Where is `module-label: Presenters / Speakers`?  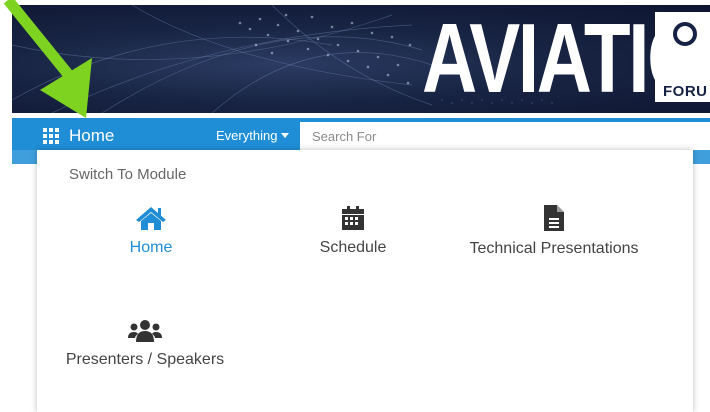
module-label: Presenters / Speakers is located at coordinates (145, 359).